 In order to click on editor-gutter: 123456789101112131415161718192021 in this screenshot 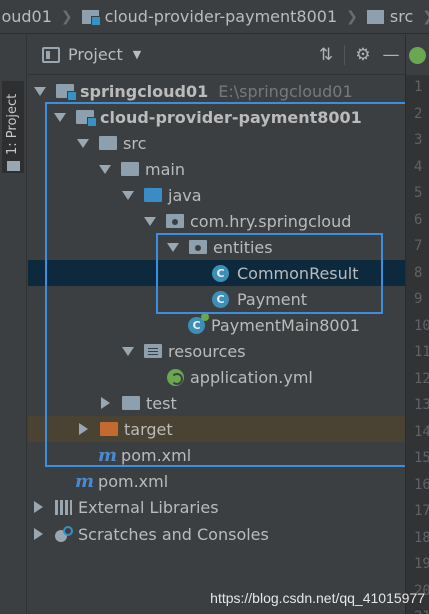, I will do `click(417, 324)`.